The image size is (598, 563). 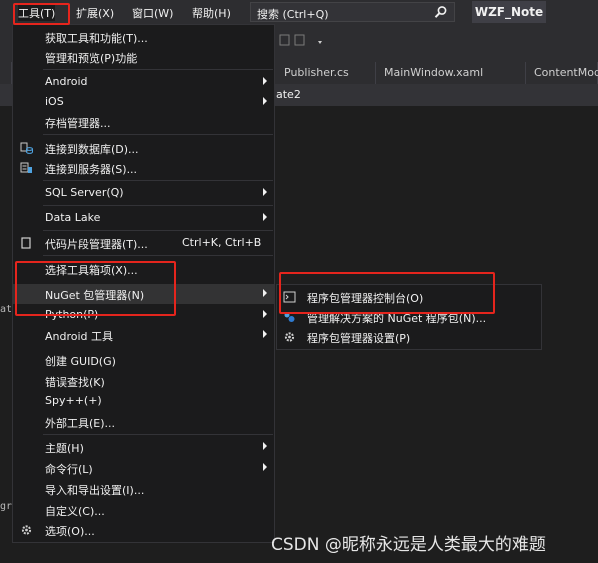 What do you see at coordinates (288, 94) in the screenshot?
I see `state-label: ate2` at bounding box center [288, 94].